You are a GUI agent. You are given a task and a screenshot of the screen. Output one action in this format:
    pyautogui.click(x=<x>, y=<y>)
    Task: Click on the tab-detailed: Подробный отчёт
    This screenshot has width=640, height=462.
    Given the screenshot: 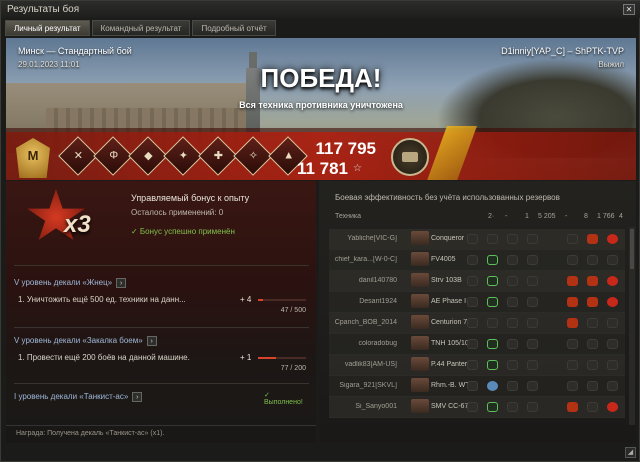 What is the action you would take?
    pyautogui.click(x=234, y=28)
    